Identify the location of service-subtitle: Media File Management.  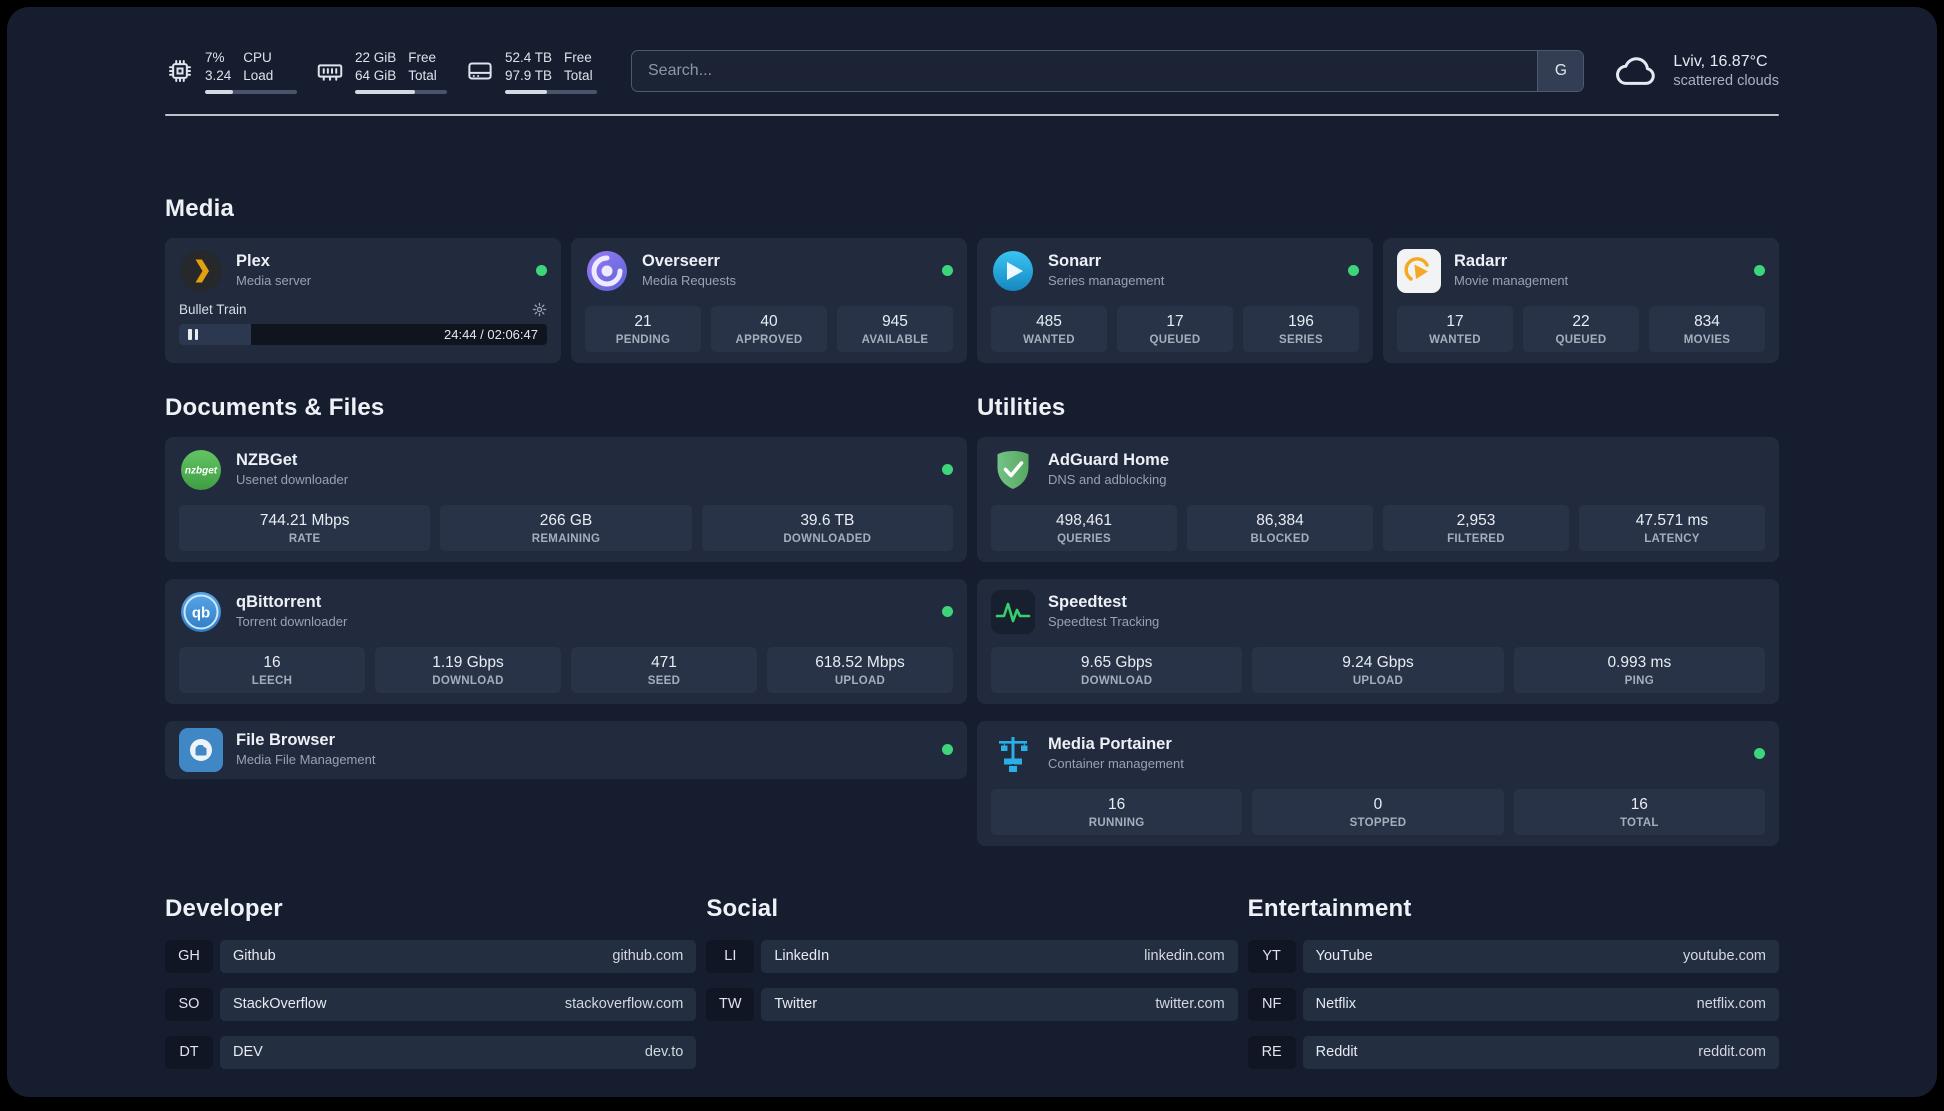
(306, 759).